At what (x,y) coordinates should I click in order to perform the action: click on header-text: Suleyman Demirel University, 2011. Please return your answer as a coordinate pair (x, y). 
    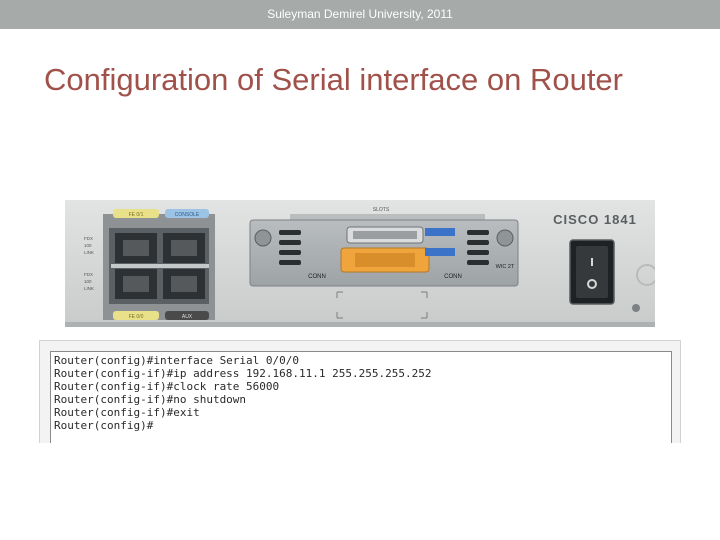
    Looking at the image, I should click on (360, 14).